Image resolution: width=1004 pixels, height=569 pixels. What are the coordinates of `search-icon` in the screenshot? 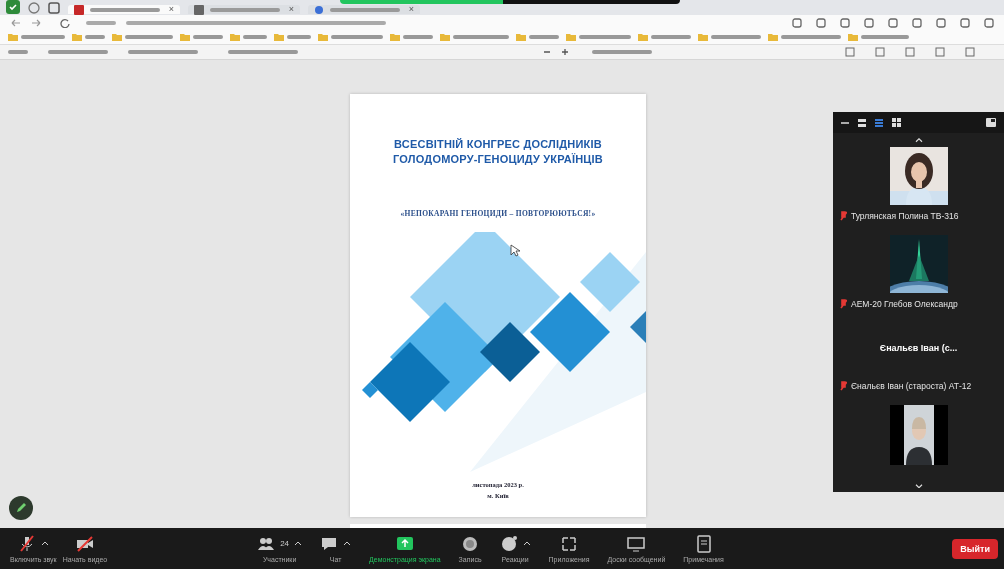 It's located at (319, 9).